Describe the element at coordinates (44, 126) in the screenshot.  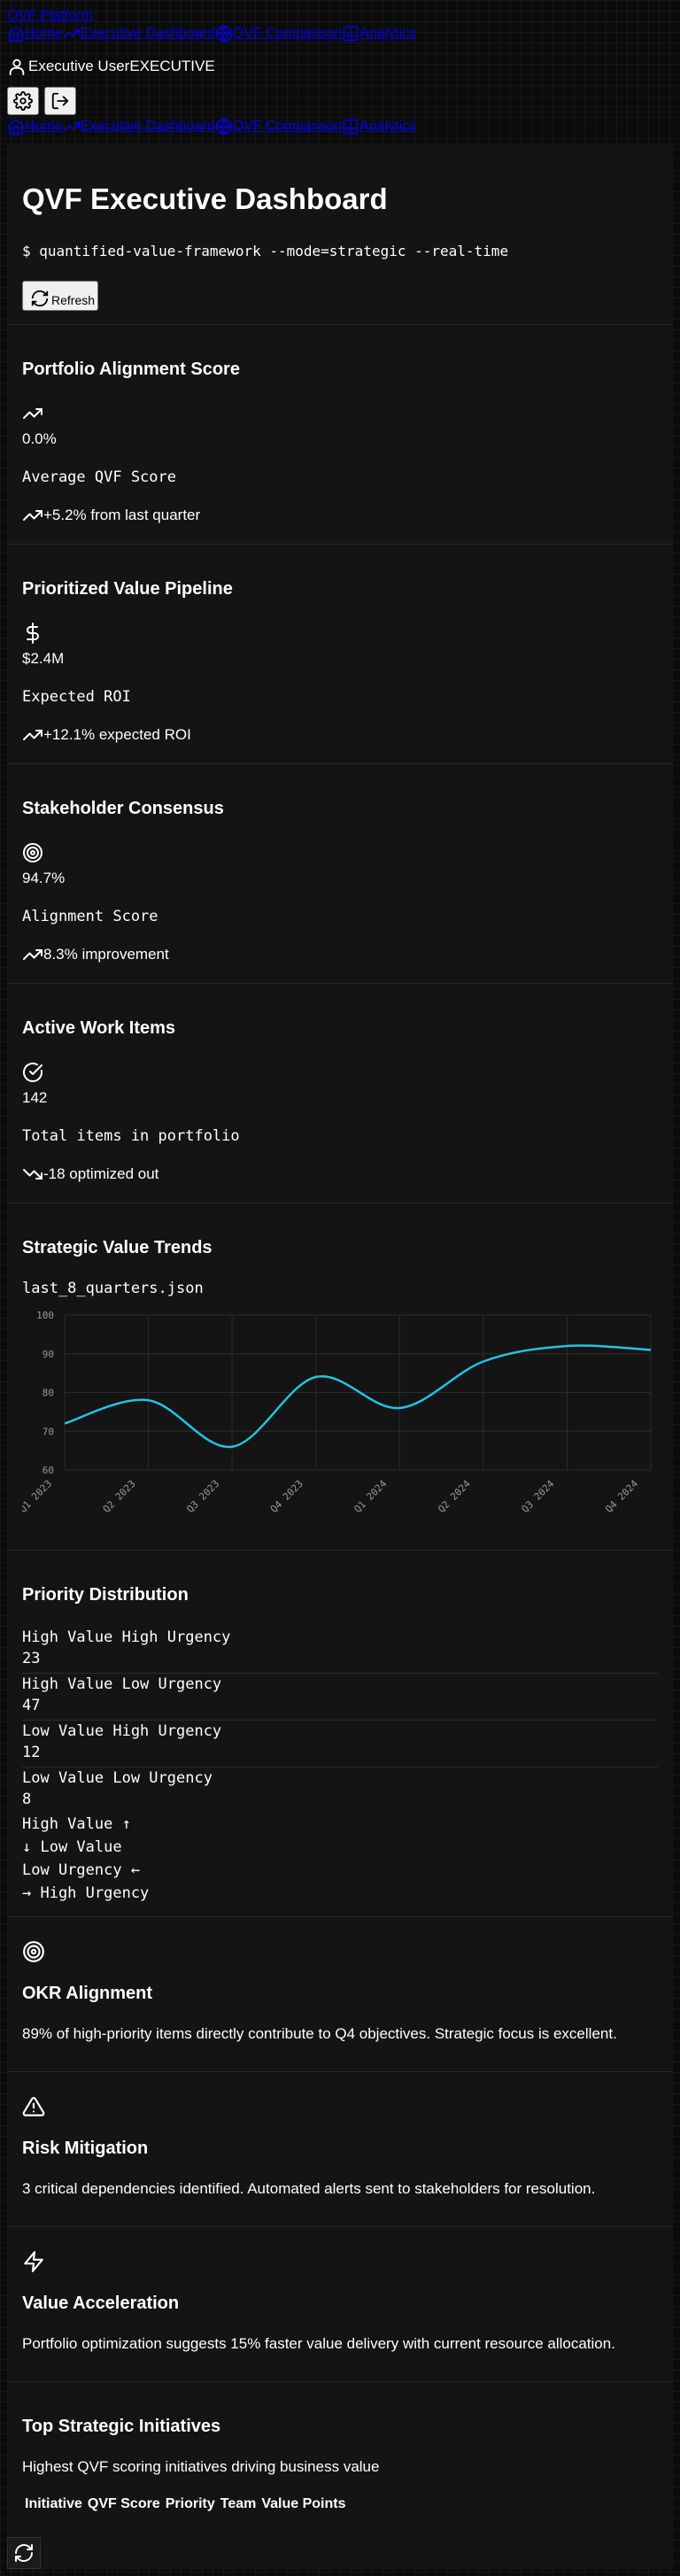
I see `nav-link-label: Home` at that location.